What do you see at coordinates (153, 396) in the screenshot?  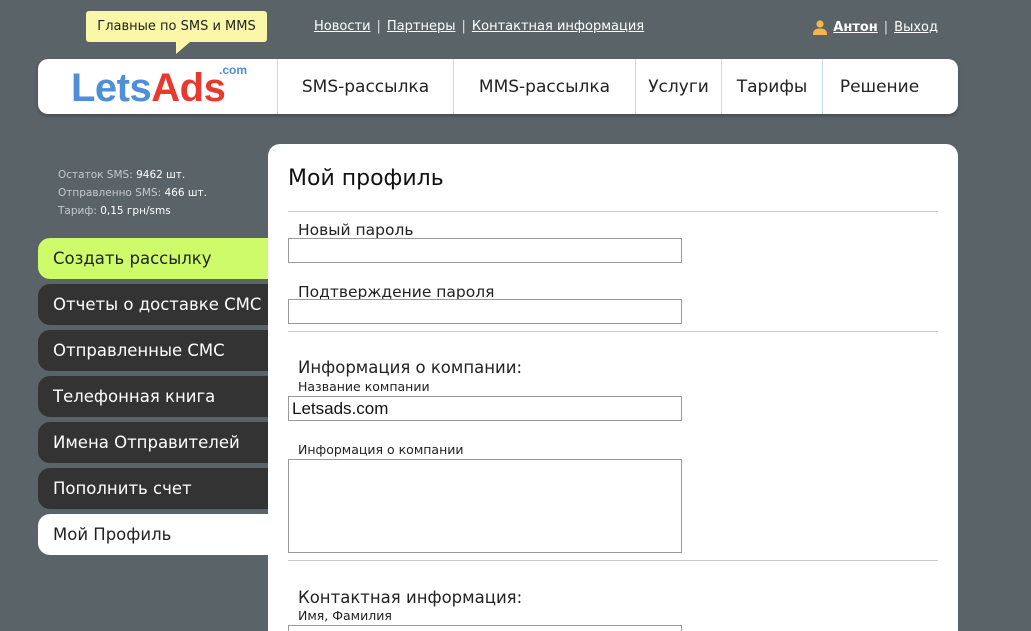 I see `sidebar-item-phonebook: Телефонная книга` at bounding box center [153, 396].